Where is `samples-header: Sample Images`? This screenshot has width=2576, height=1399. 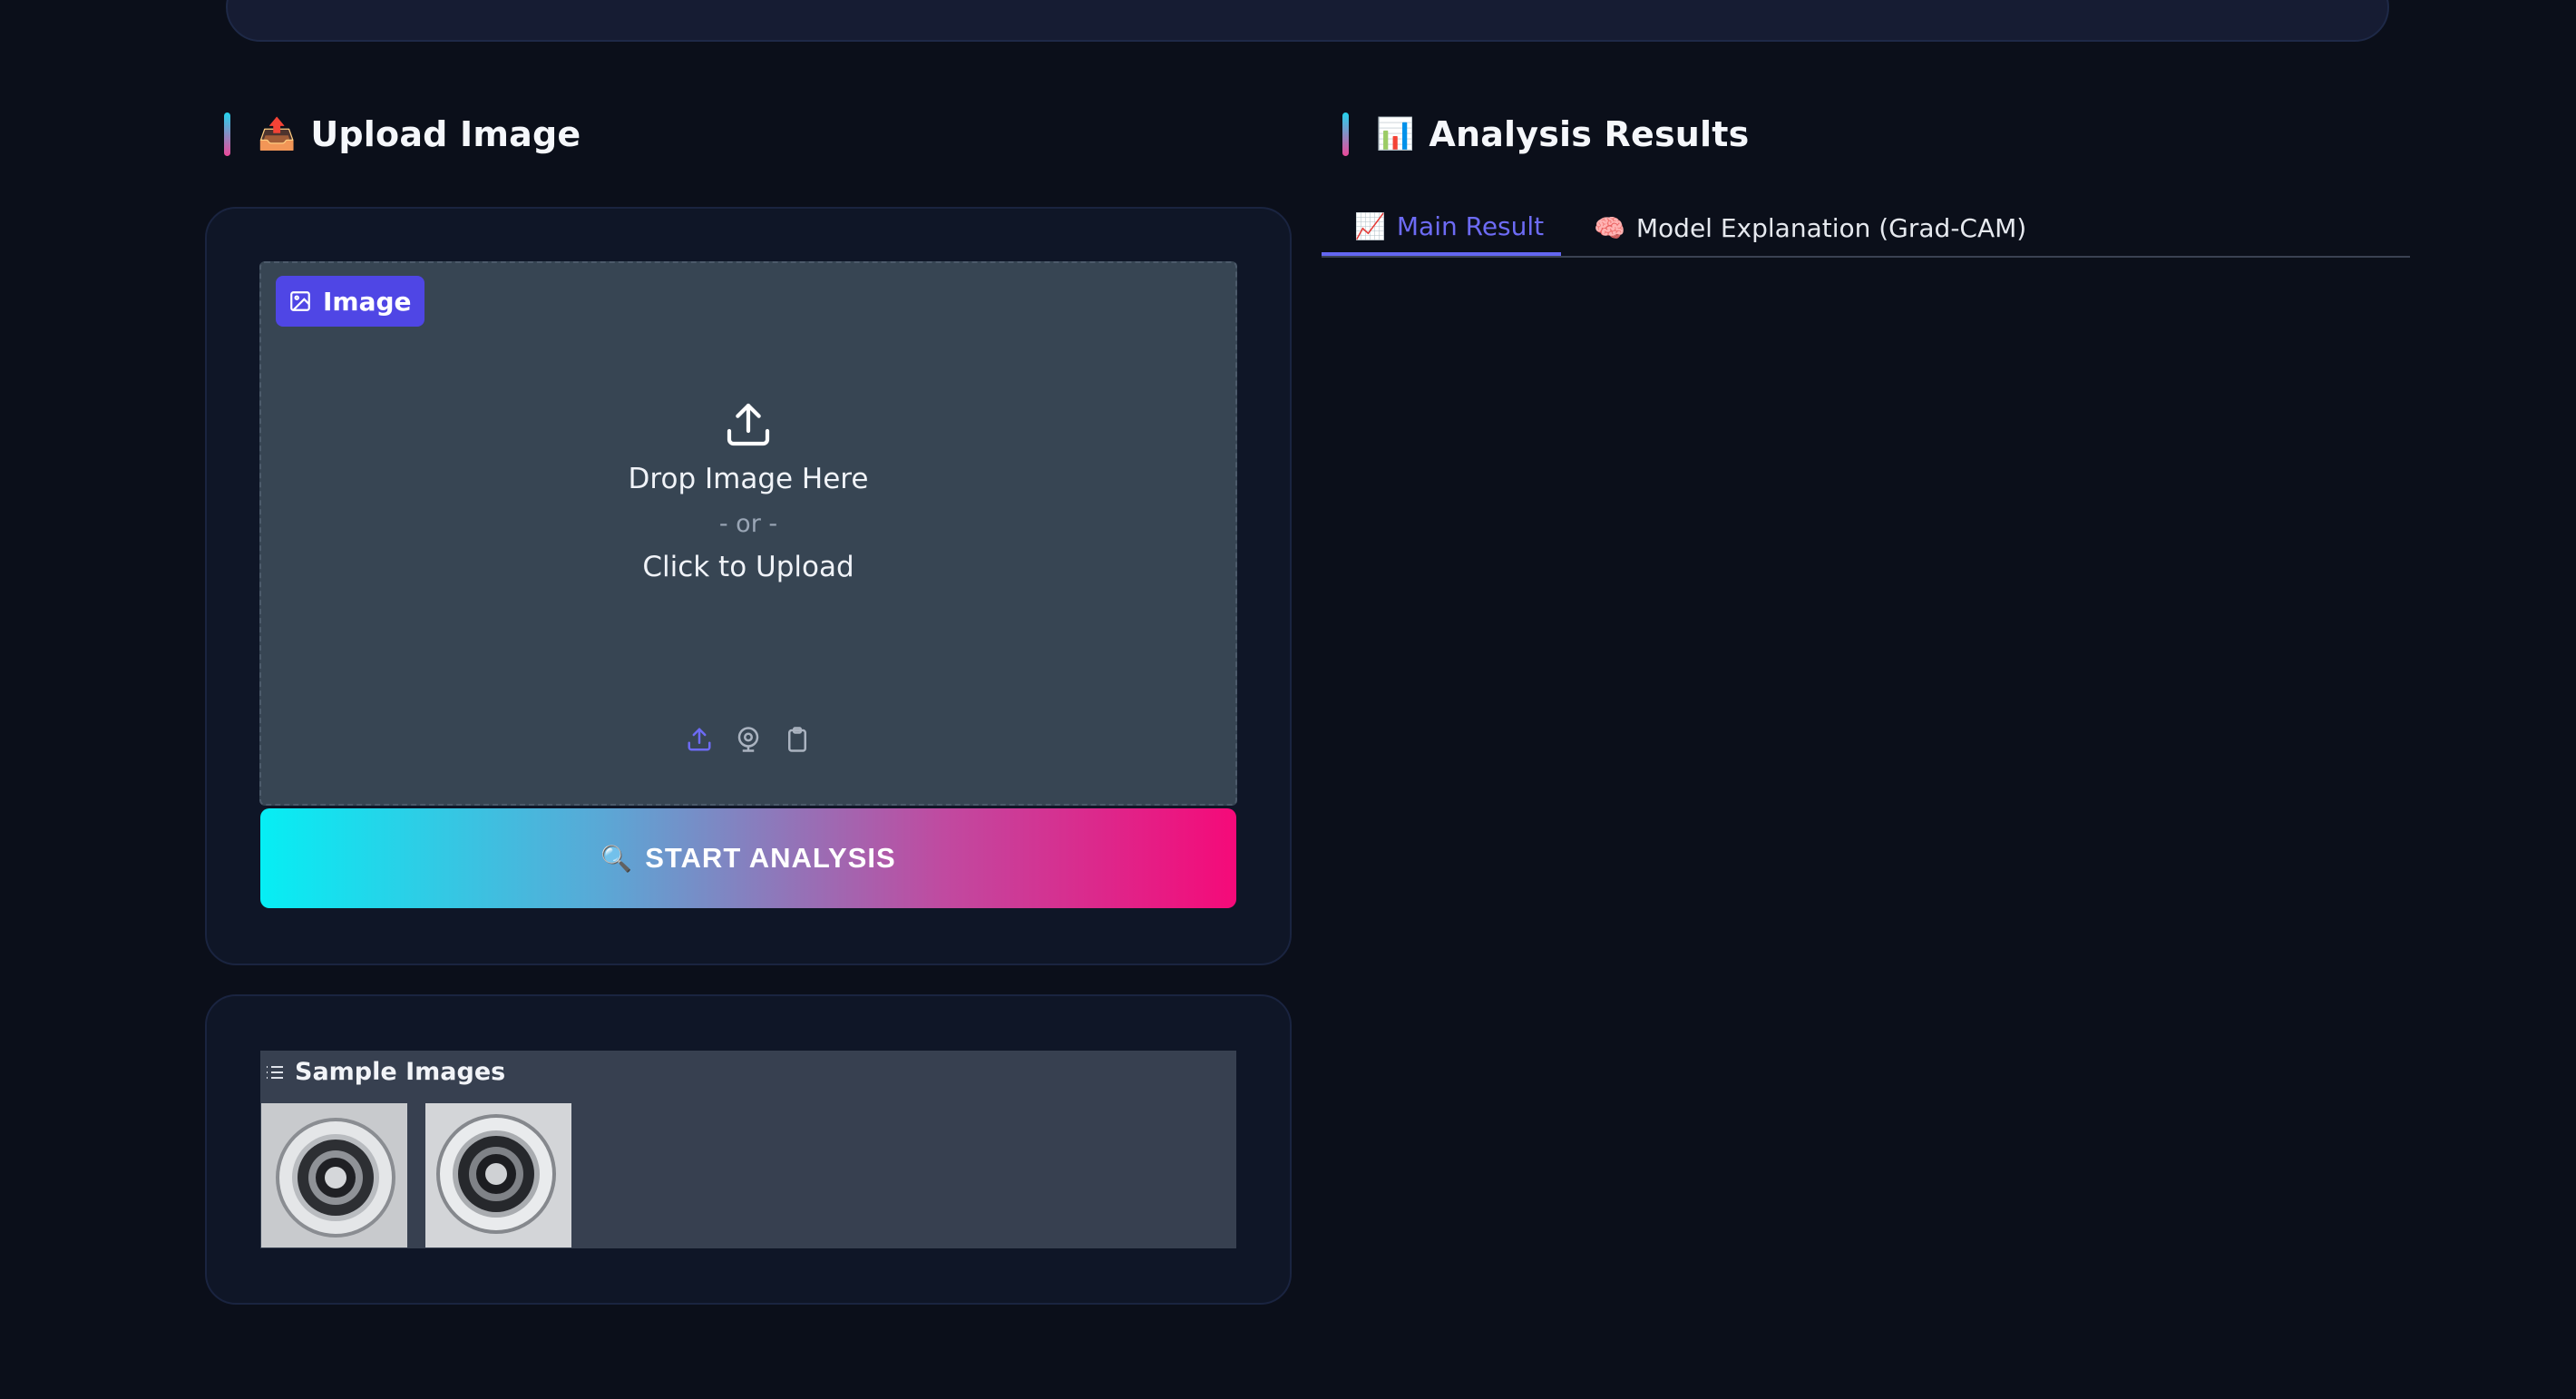 samples-header: Sample Images is located at coordinates (384, 1072).